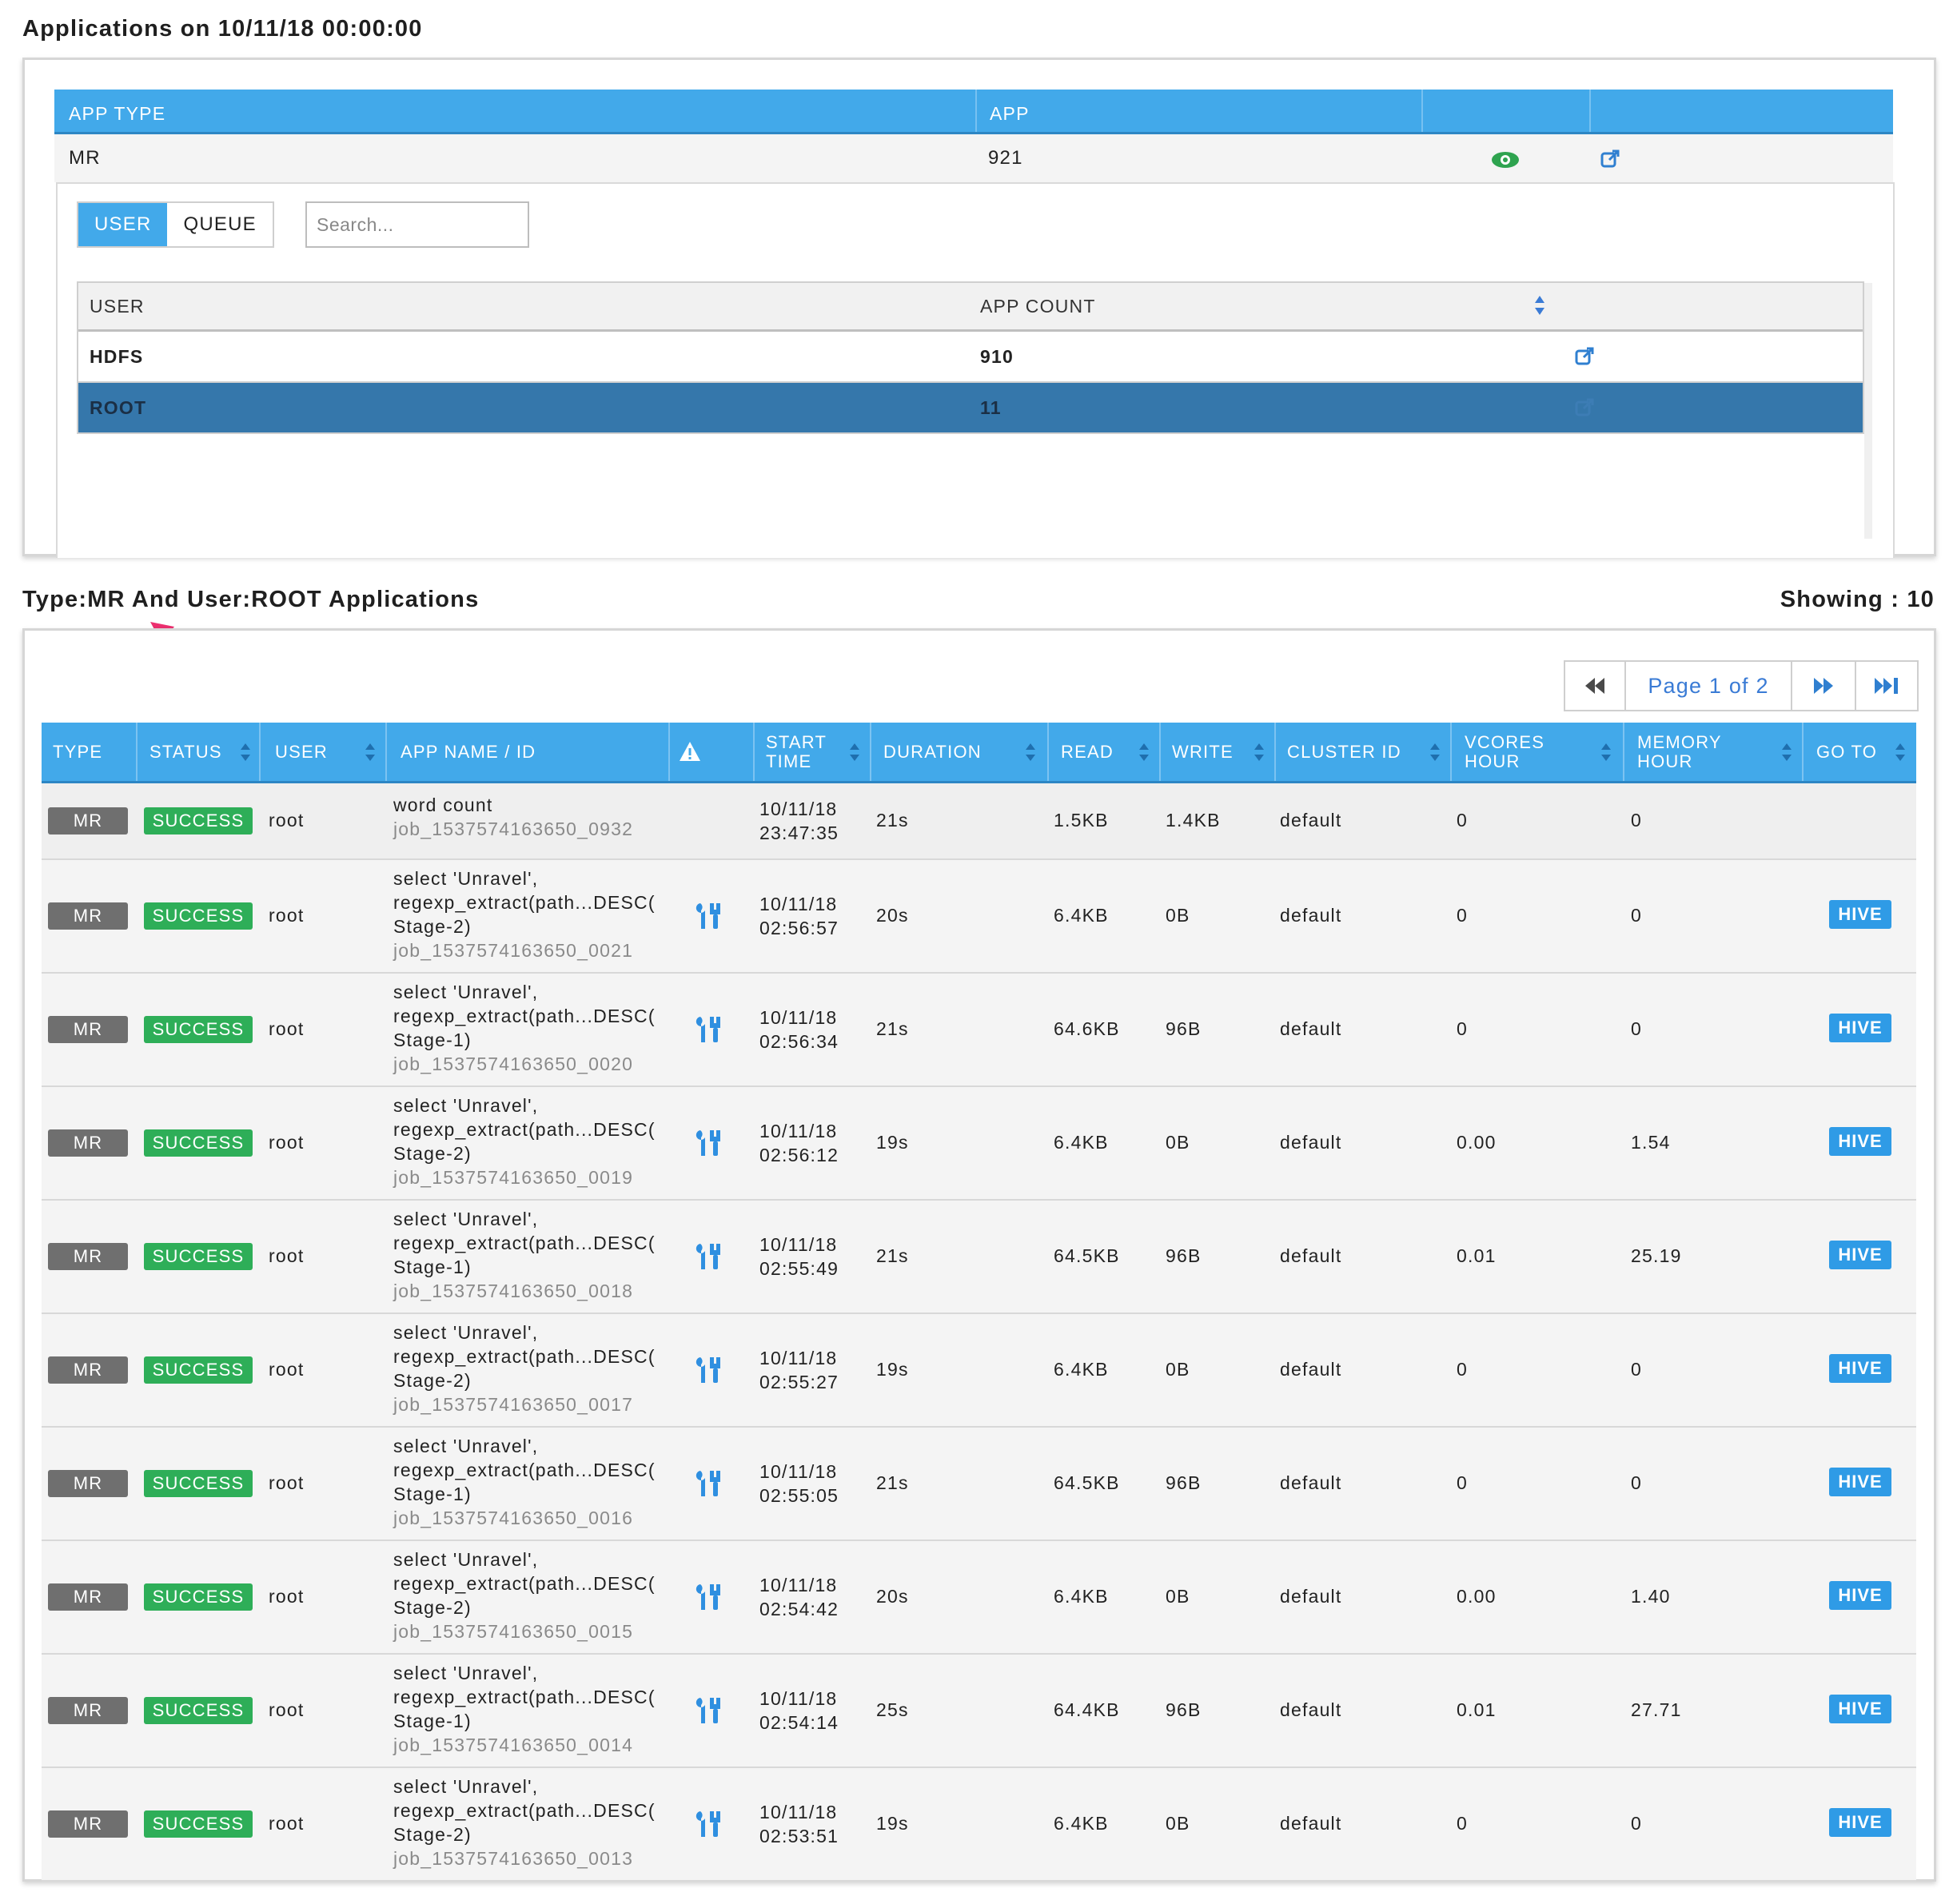  What do you see at coordinates (537, 950) in the screenshot?
I see `app-id: job_1537574163650_0021` at bounding box center [537, 950].